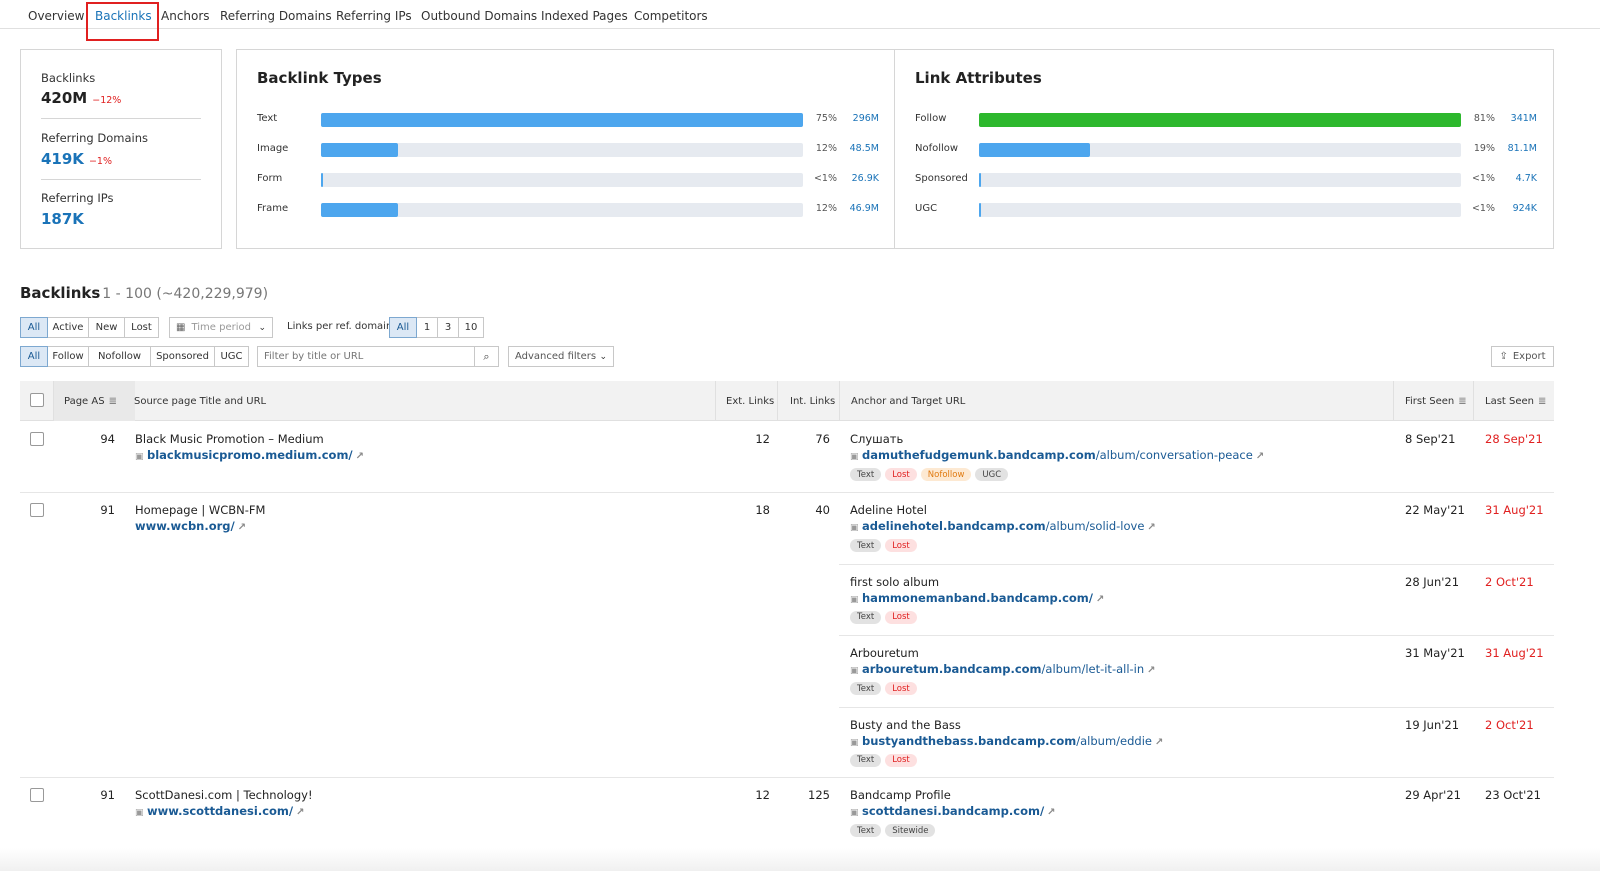 The height and width of the screenshot is (871, 1600). What do you see at coordinates (1114, 740) in the screenshot?
I see `target-path: /album/eddie` at bounding box center [1114, 740].